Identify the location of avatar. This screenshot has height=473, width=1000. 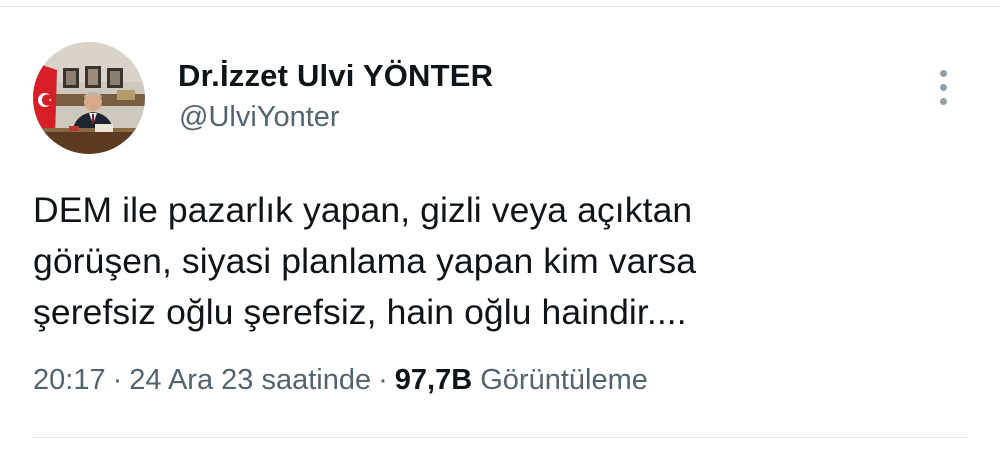
(89, 98).